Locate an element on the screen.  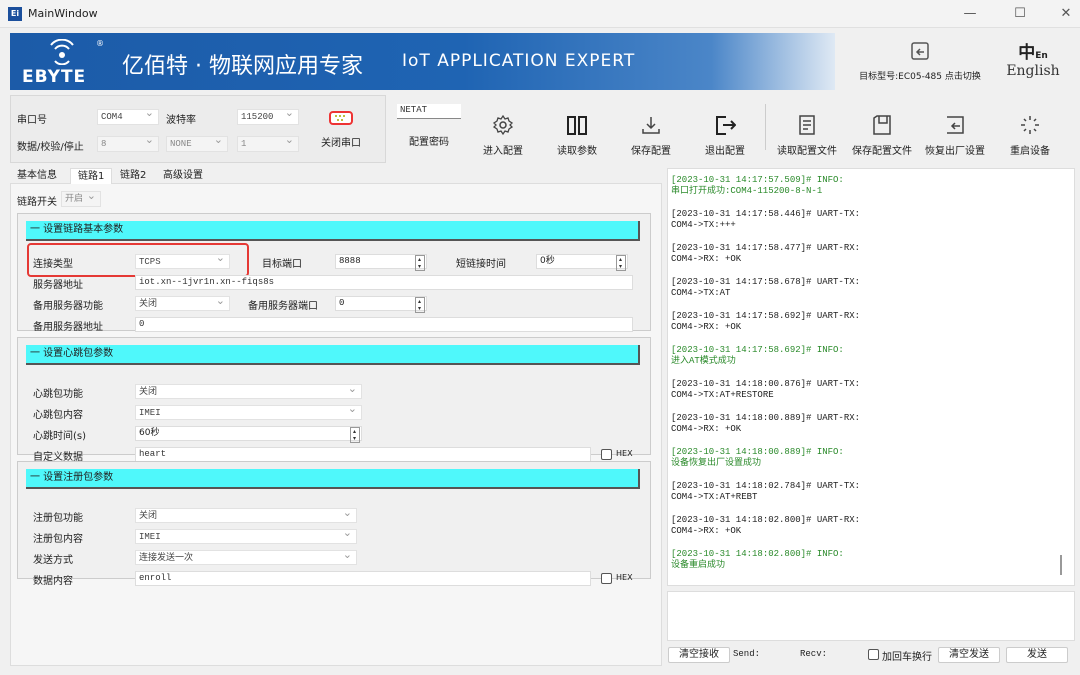
field-select: 连接发送一次 is located at coordinates (246, 556).